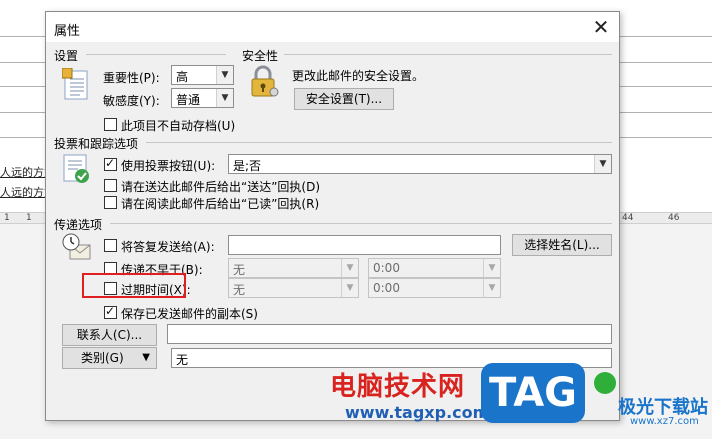  Describe the element at coordinates (358, 76) in the screenshot. I see `security-description: 更改此邮件的安全设置。` at that location.